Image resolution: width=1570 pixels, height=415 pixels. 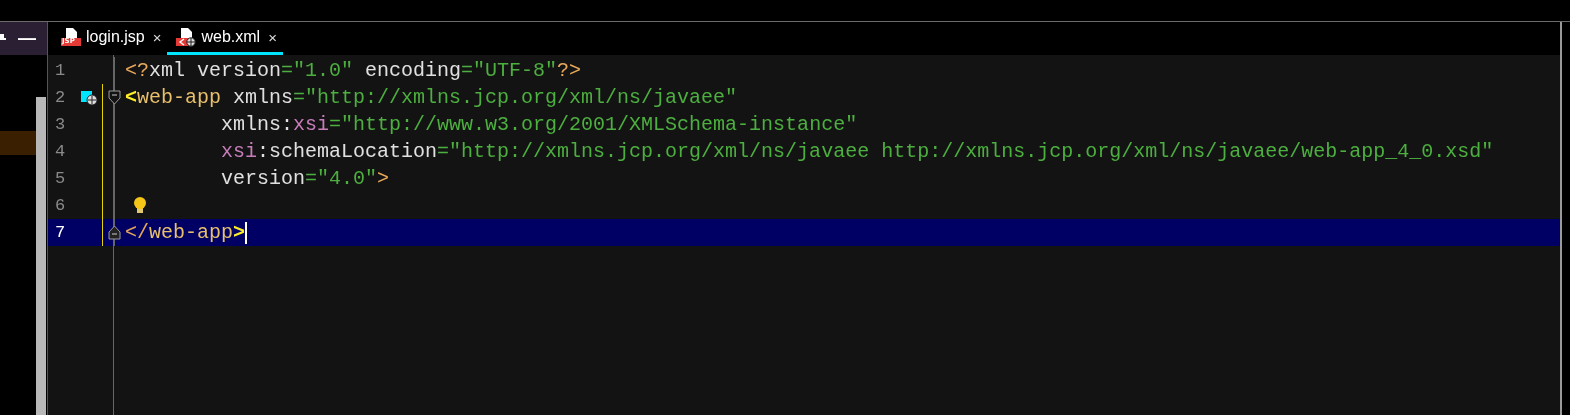 I want to click on line-number: 2, so click(x=60, y=97).